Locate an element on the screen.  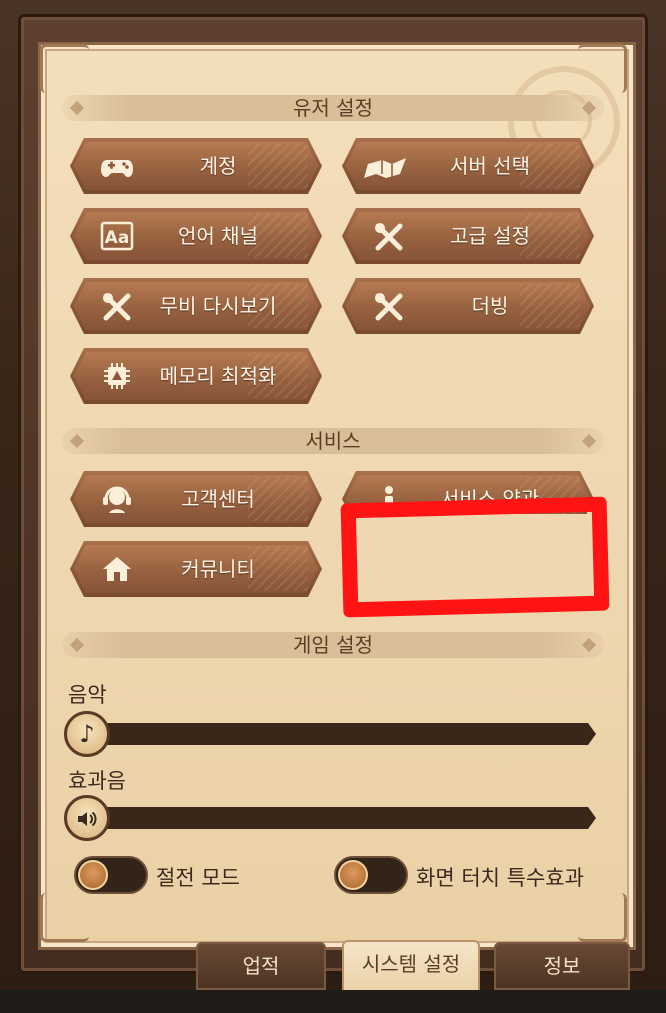
music-note-icon: ♪ is located at coordinates (87, 734).